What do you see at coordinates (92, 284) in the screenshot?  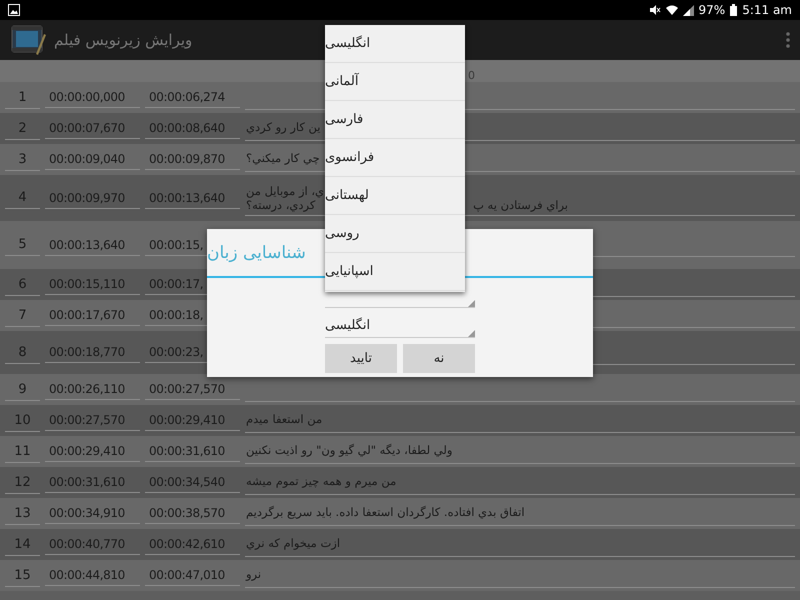 I see `start-time-field: 00:00:15,110` at bounding box center [92, 284].